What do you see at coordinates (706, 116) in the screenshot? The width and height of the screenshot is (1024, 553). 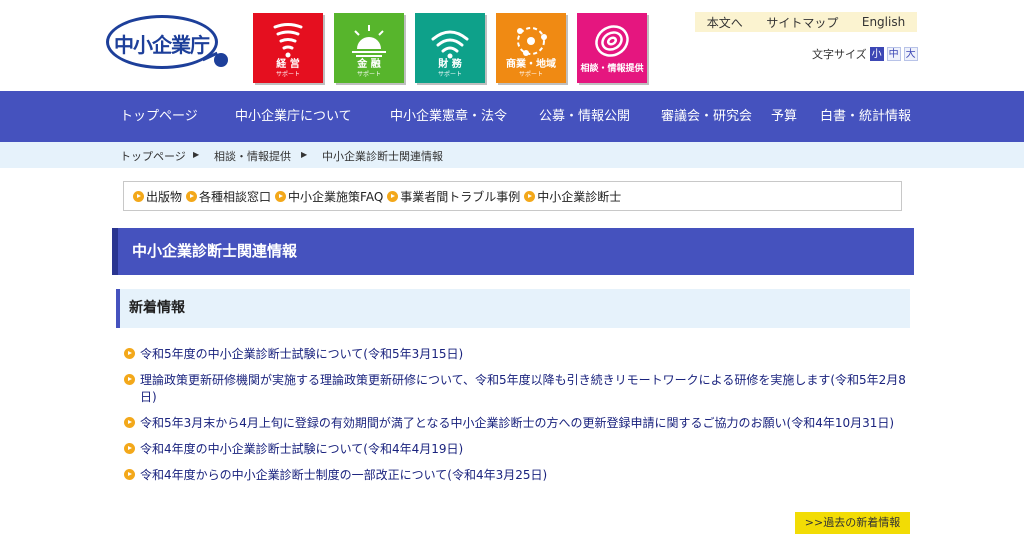 I see `nav-item-councils: 審議会・研究会` at bounding box center [706, 116].